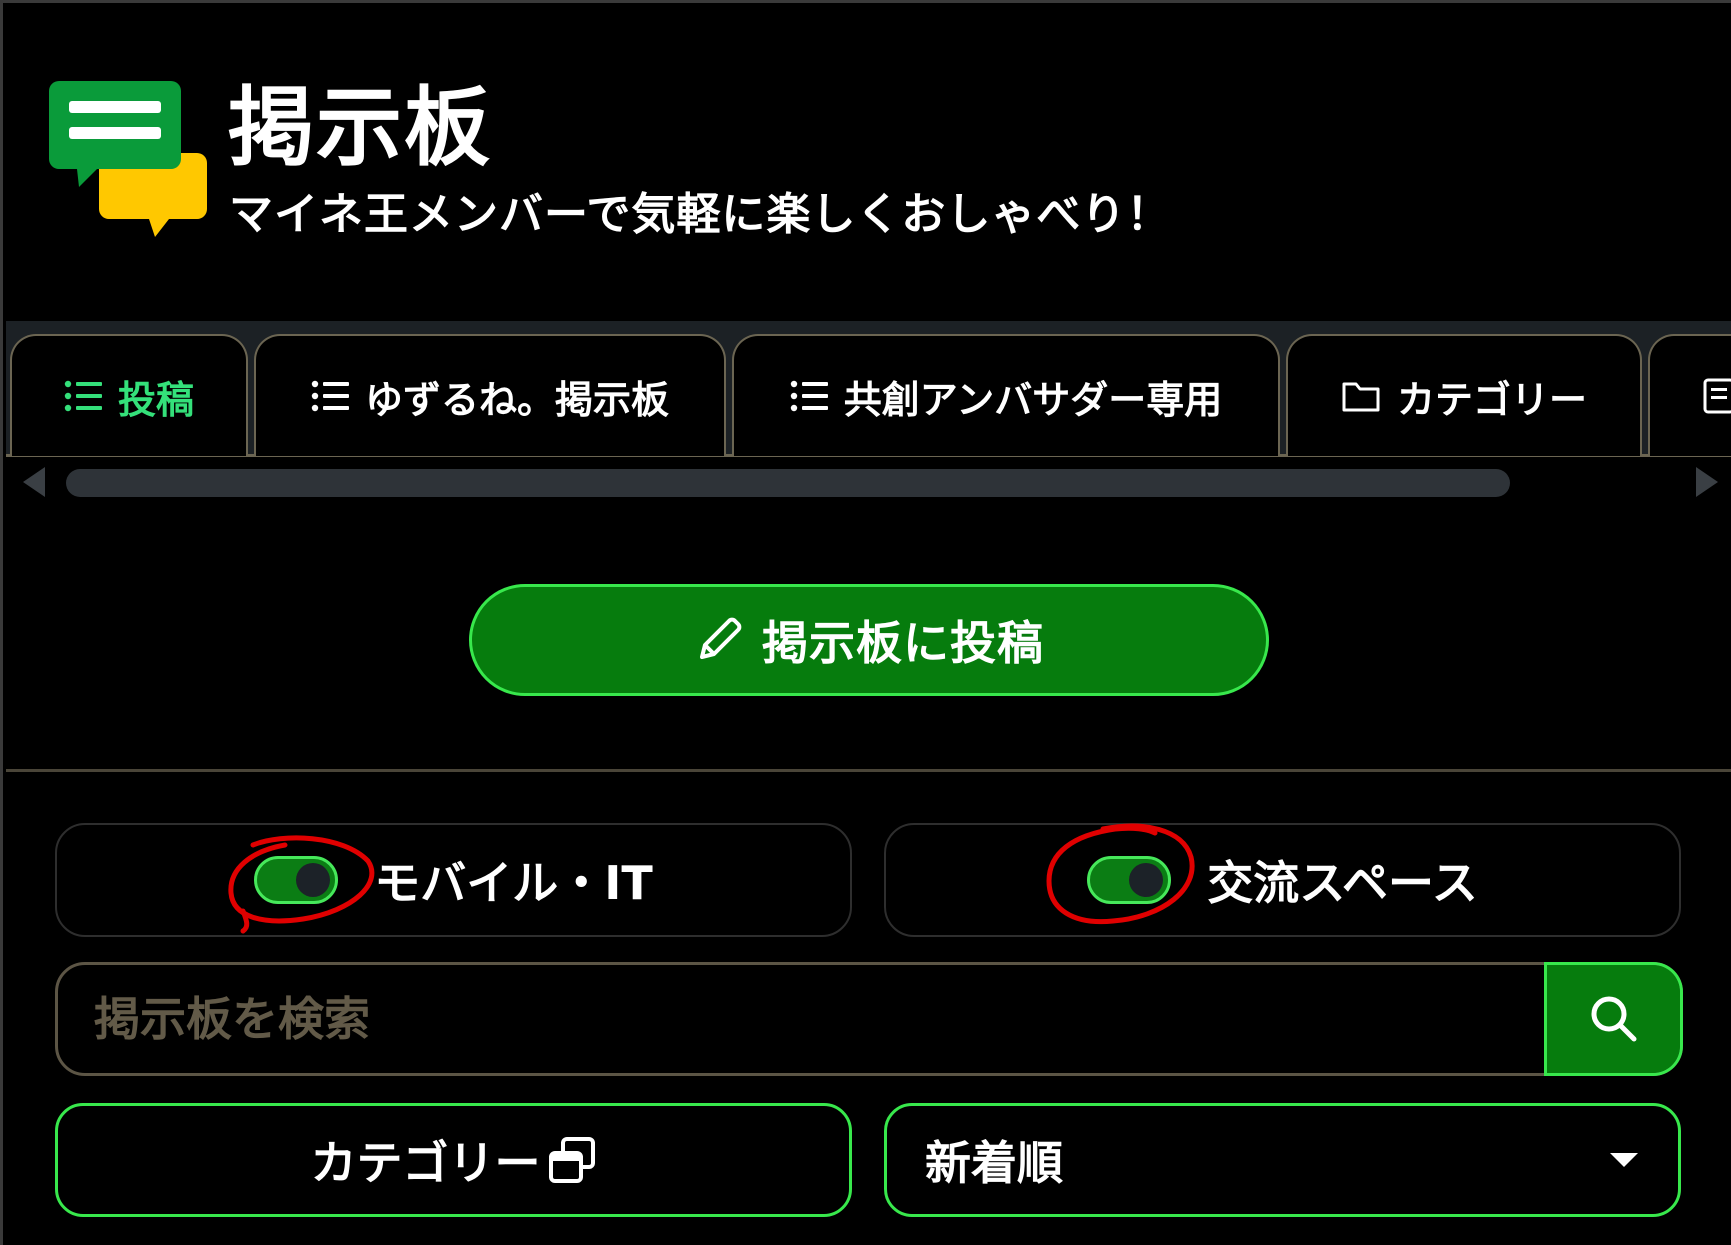 Image resolution: width=1731 pixels, height=1245 pixels. What do you see at coordinates (1716, 396) in the screenshot?
I see `book-icon` at bounding box center [1716, 396].